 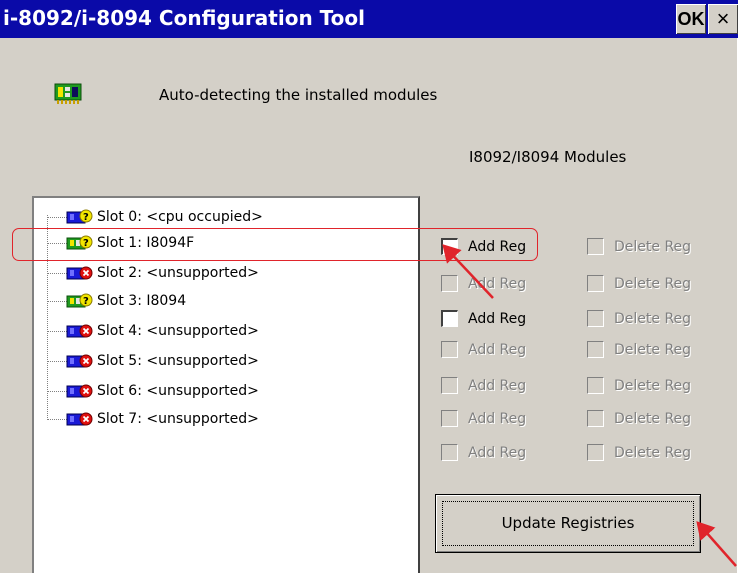 I want to click on update-registries-label: Update Registries, so click(x=568, y=523).